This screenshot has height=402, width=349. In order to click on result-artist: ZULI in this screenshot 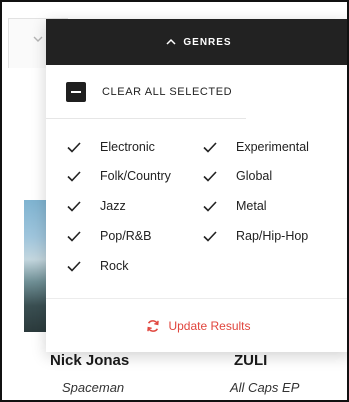, I will do `click(250, 360)`.